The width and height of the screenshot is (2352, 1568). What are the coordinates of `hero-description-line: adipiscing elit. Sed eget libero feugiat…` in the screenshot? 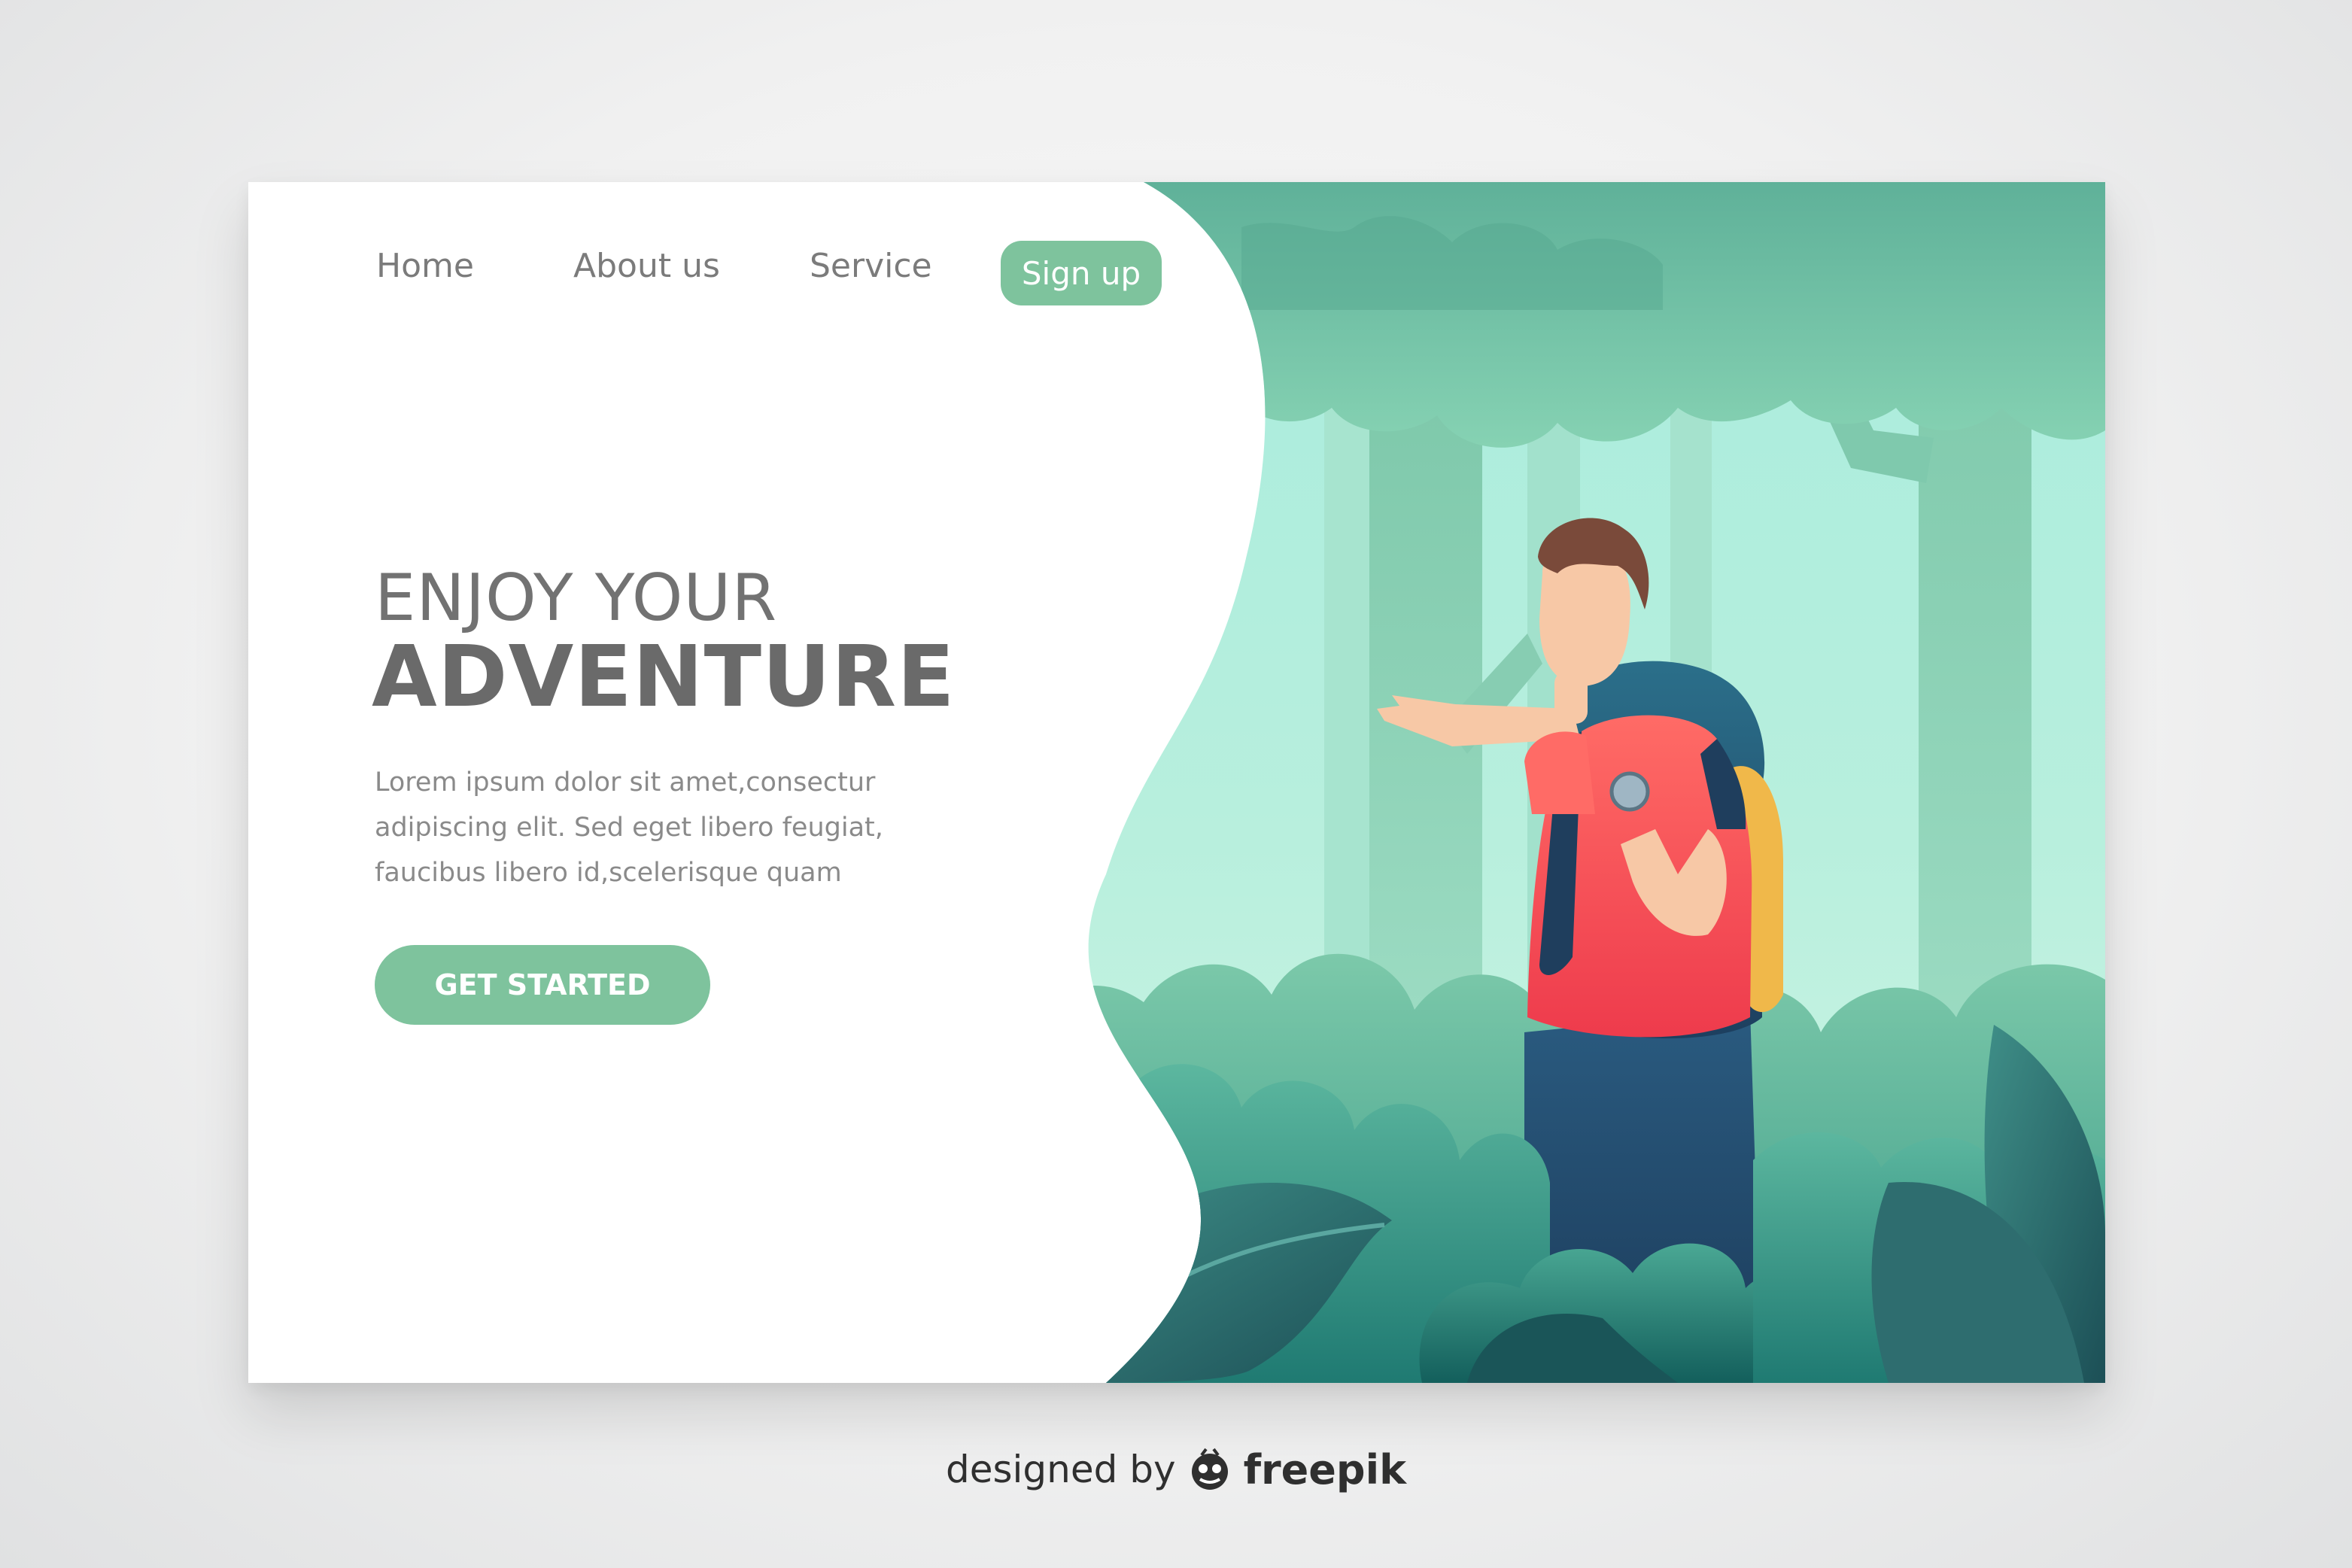 It's located at (629, 828).